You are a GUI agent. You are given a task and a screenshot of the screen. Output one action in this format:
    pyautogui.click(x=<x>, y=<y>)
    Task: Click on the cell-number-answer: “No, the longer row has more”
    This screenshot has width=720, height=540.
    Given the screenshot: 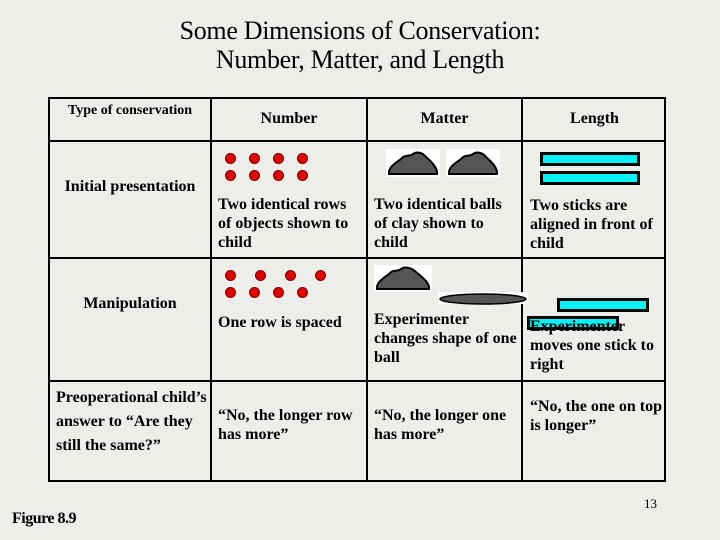 What is the action you would take?
    pyautogui.click(x=285, y=425)
    